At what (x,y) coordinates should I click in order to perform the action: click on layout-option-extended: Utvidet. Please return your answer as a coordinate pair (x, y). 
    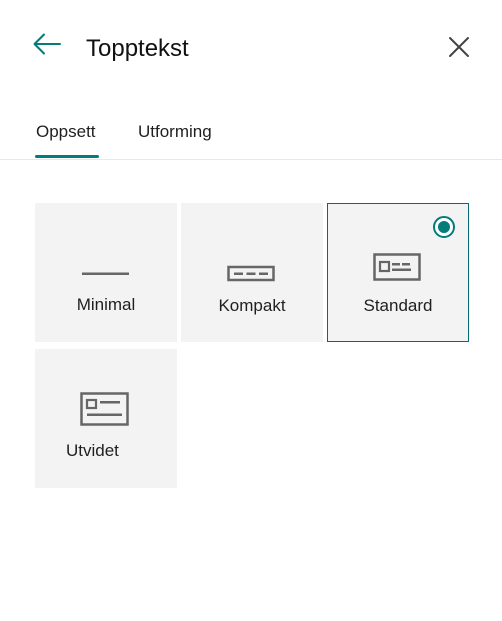
    Looking at the image, I should click on (106, 418).